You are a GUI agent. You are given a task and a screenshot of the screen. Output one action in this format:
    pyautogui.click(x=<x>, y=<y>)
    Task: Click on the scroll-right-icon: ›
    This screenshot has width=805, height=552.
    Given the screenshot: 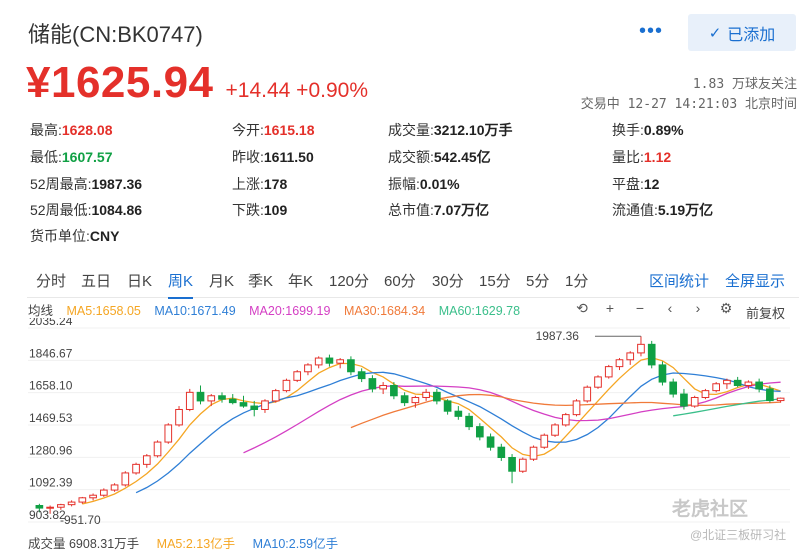 What is the action you would take?
    pyautogui.click(x=698, y=310)
    